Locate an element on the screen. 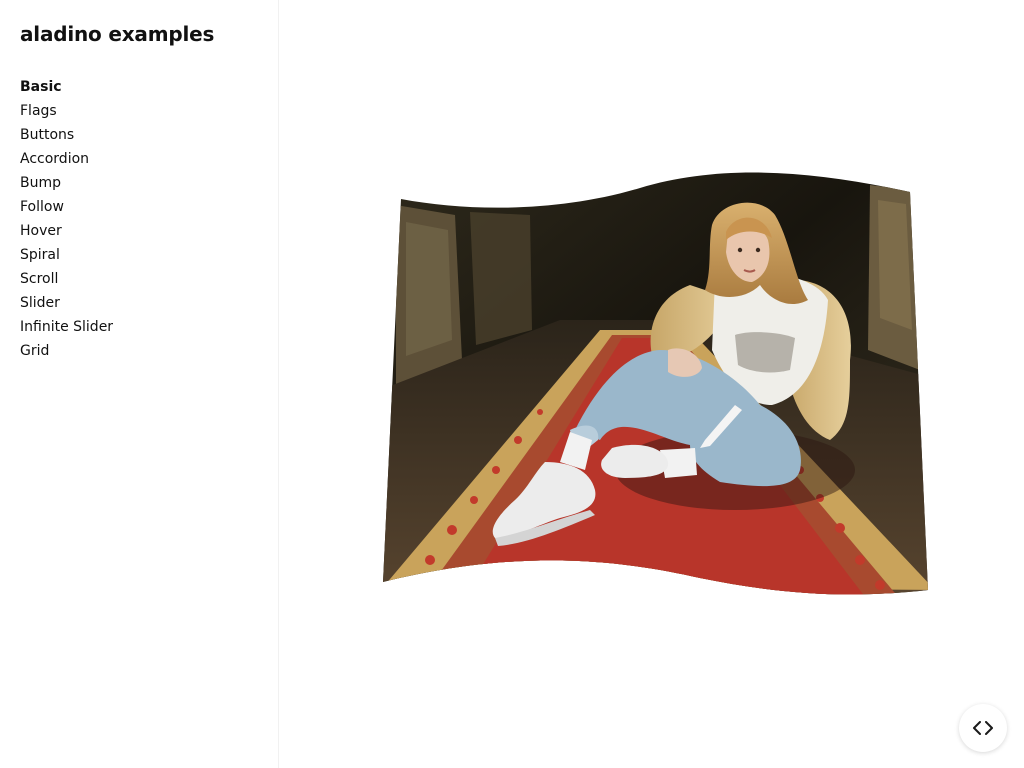 This screenshot has width=1024, height=768. nav-item-flags: Flags is located at coordinates (66, 111).